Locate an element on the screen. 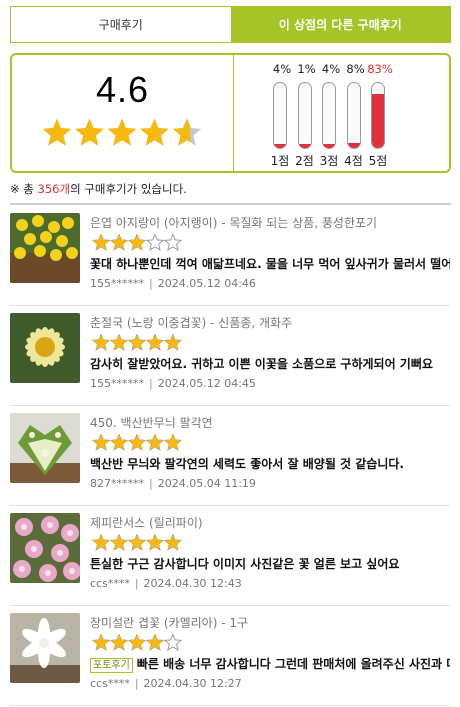 Image resolution: width=460 pixels, height=707 pixels. review-meta: 155****** | 2024.05.12 04:45 is located at coordinates (173, 383).